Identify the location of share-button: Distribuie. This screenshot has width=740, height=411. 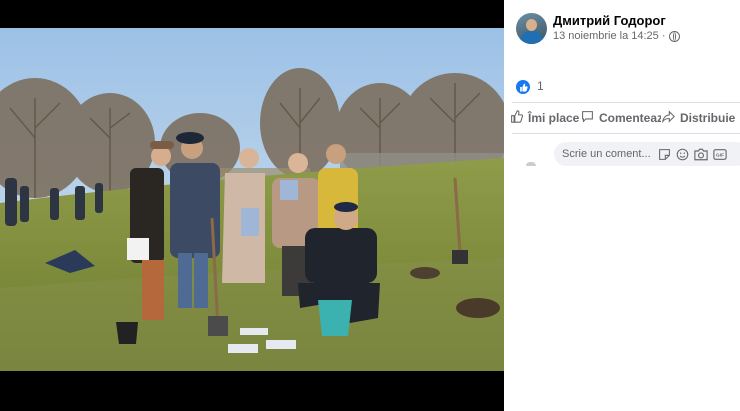
(698, 118).